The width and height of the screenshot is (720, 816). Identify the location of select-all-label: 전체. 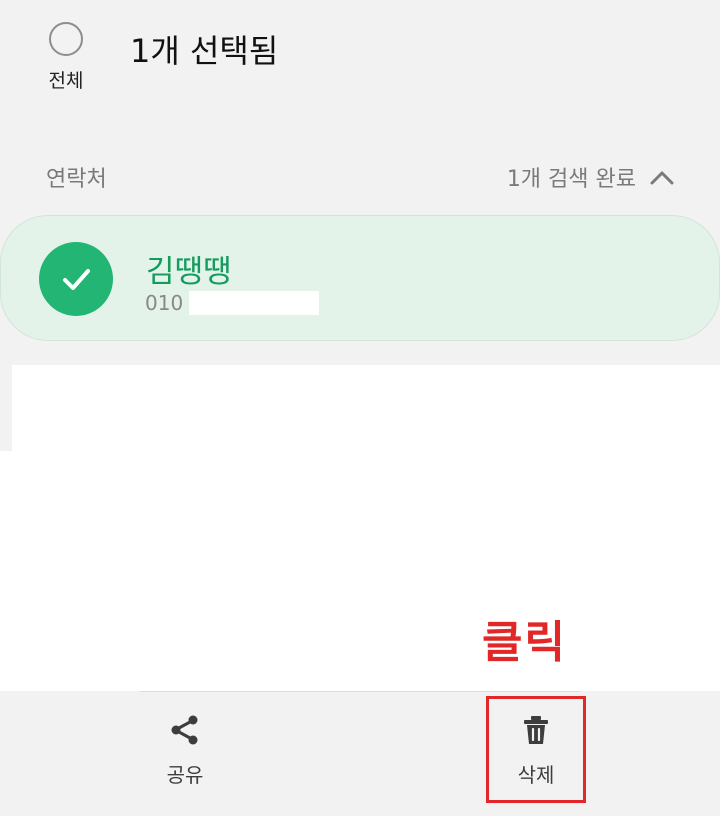
(66, 81).